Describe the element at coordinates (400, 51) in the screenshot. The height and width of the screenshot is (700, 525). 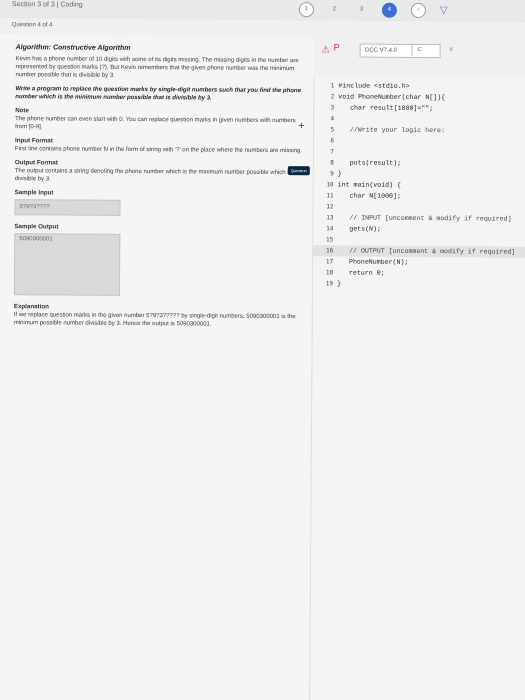
I see `language-select: GCC V7.4.0` at that location.